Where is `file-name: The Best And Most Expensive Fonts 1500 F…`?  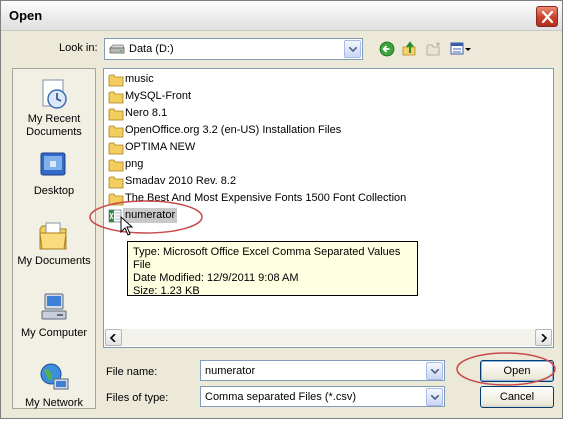 file-name: The Best And Most Expensive Fonts 1500 F… is located at coordinates (266, 198).